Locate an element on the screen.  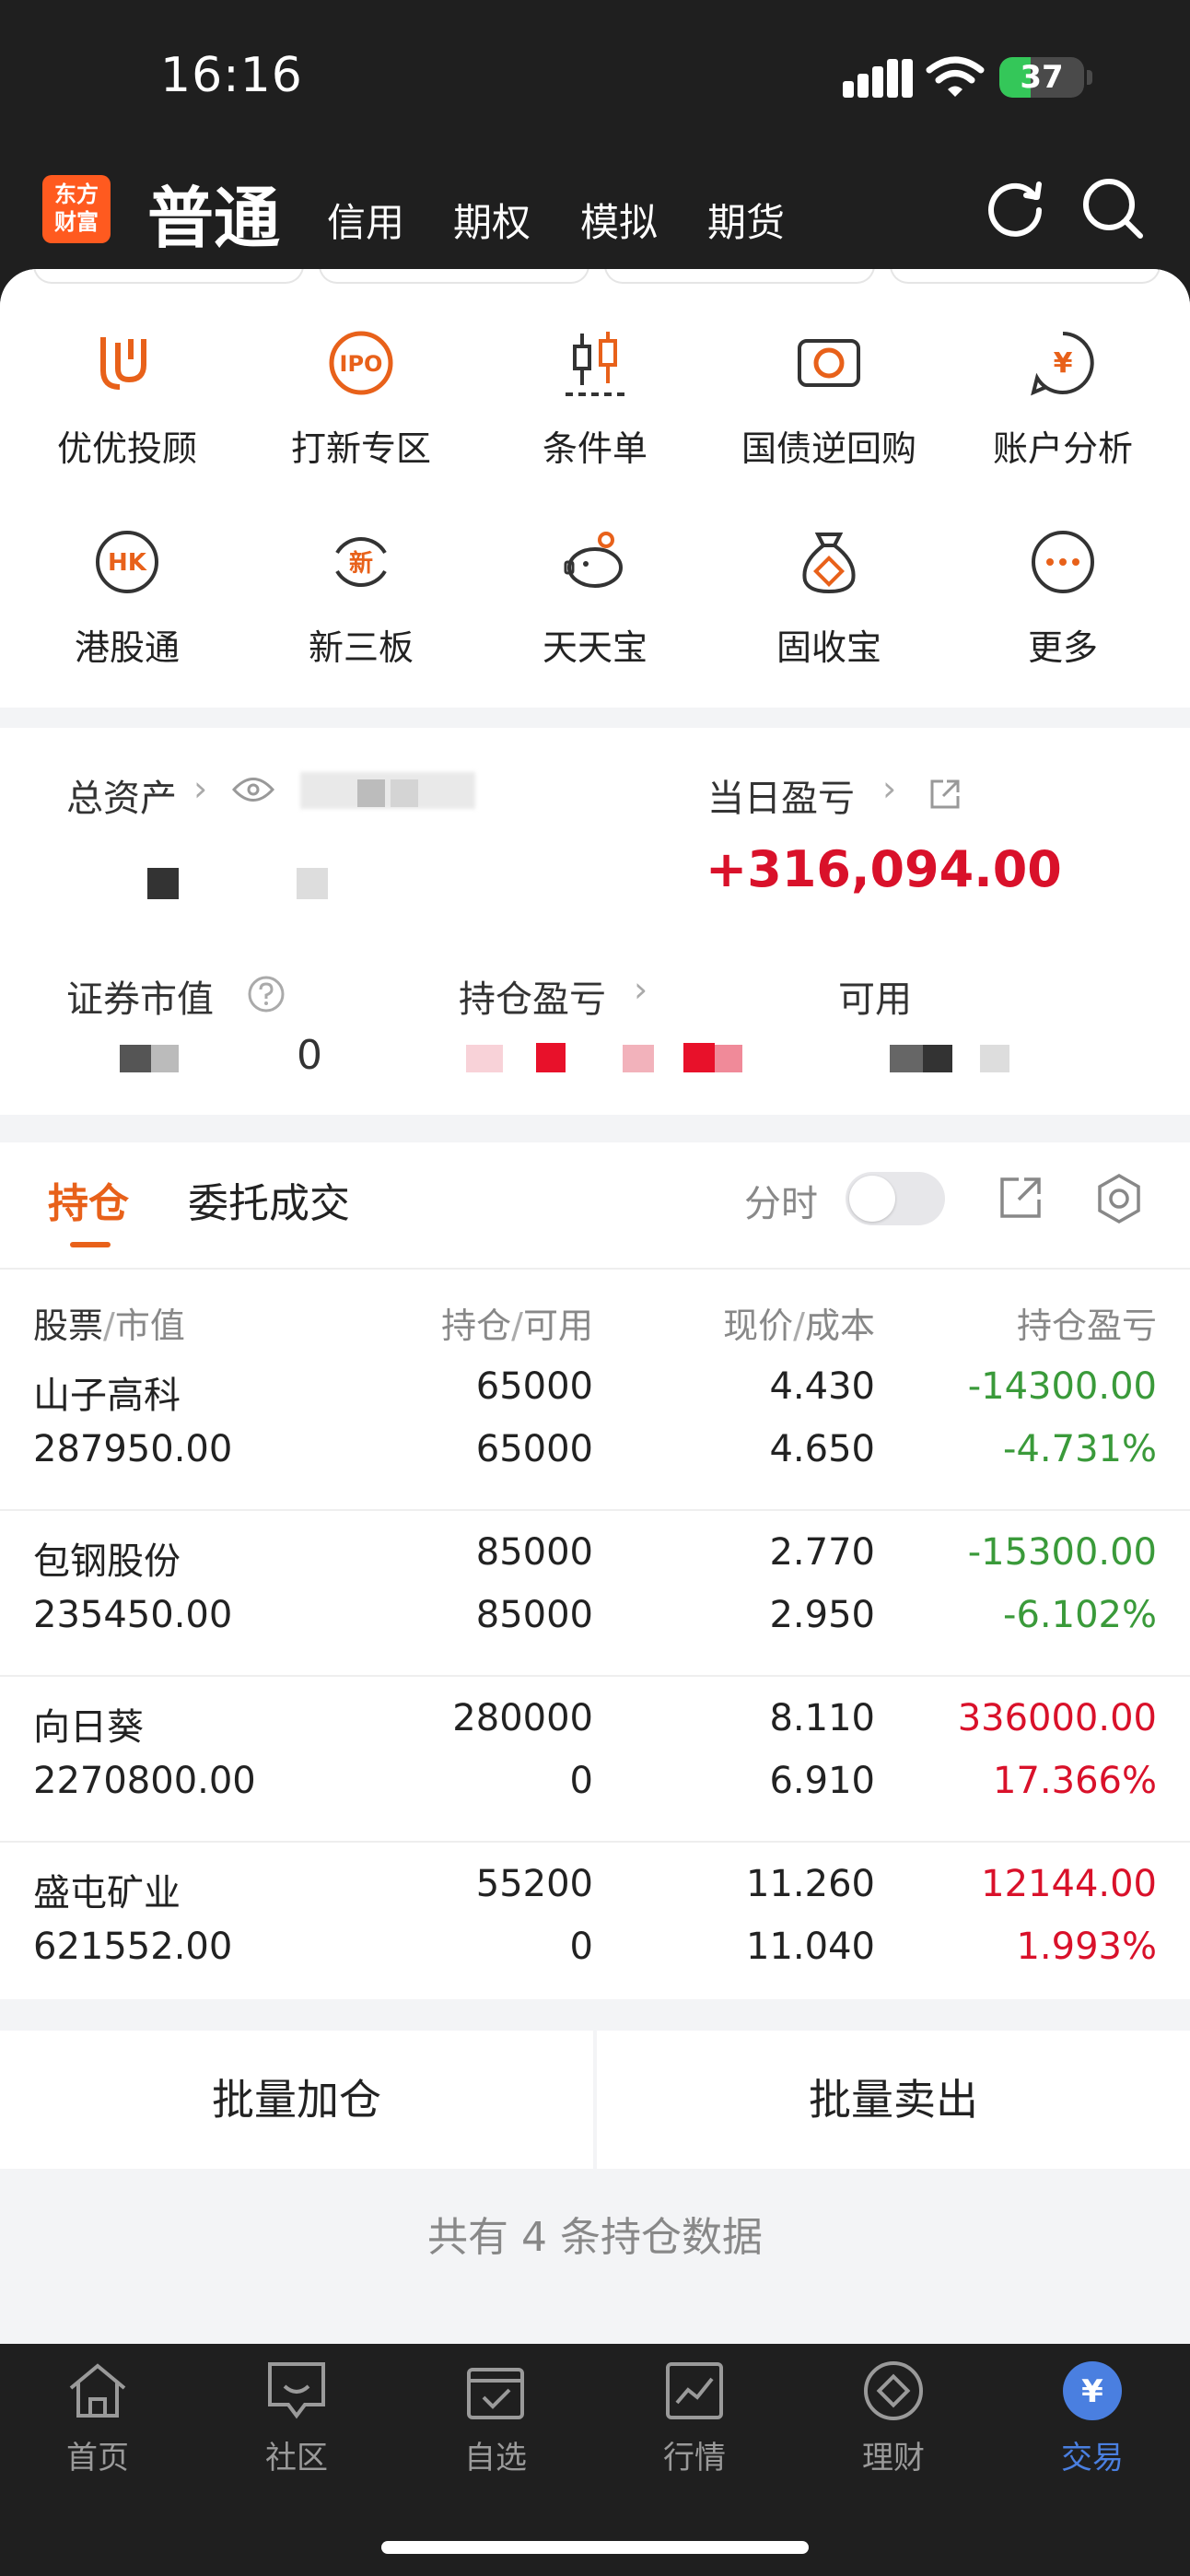
nav-home: 首页 is located at coordinates (97, 2418).